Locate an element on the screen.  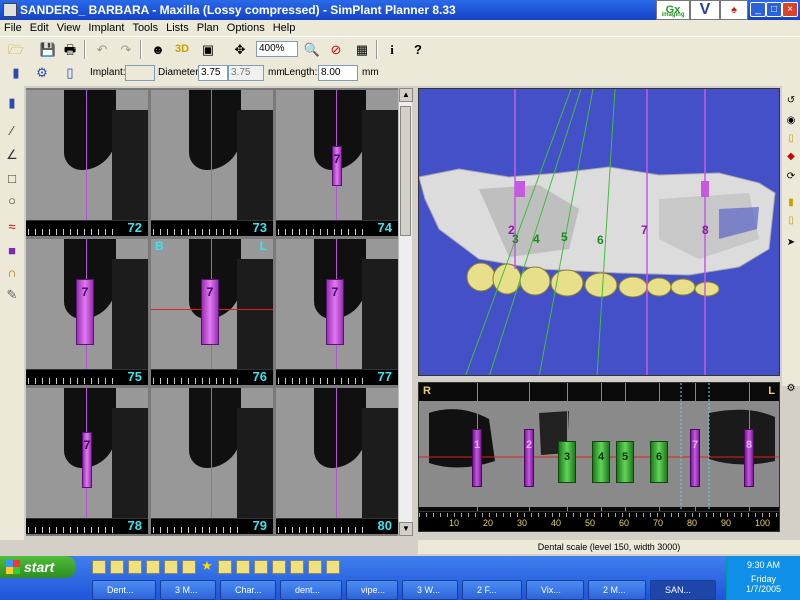
menu-view: View is located at coordinates (69, 28).